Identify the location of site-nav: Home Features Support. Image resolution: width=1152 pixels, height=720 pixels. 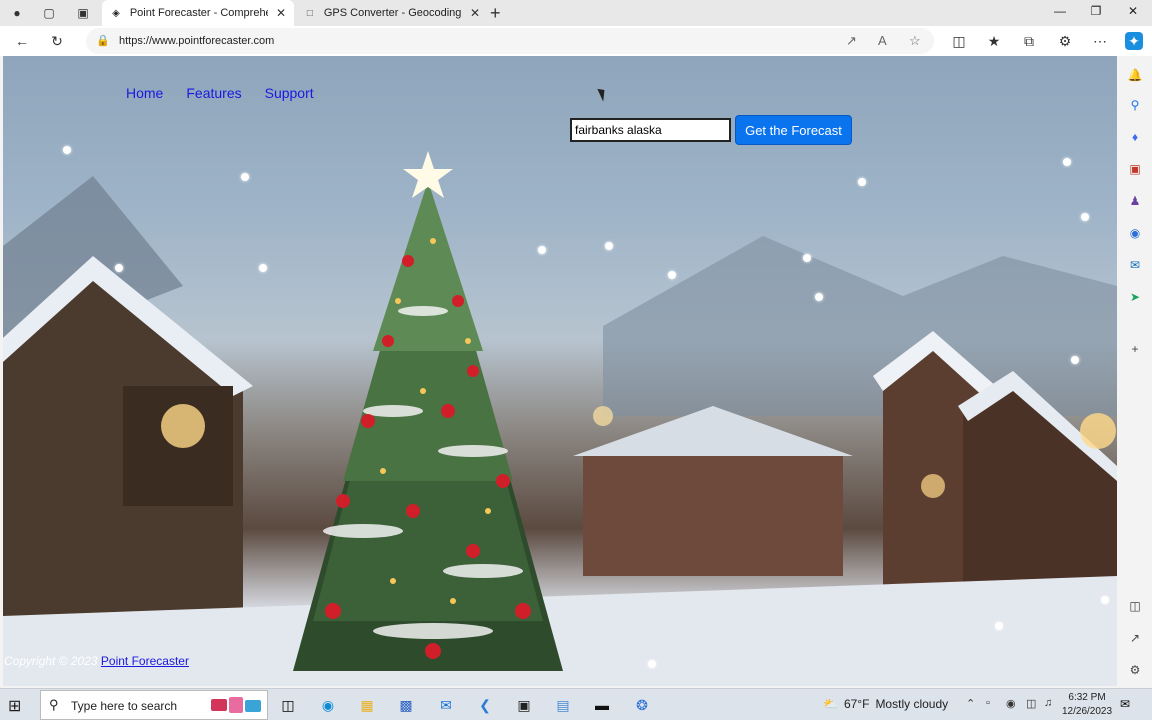
(231, 93).